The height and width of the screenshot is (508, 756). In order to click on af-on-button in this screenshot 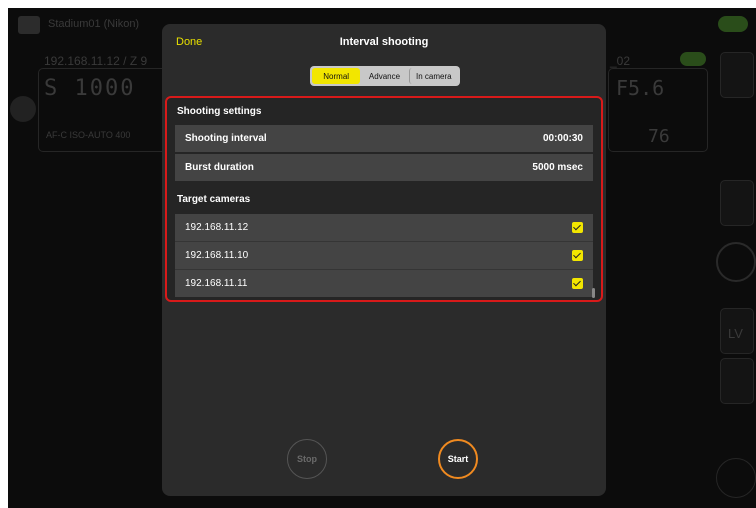, I will do `click(736, 478)`.